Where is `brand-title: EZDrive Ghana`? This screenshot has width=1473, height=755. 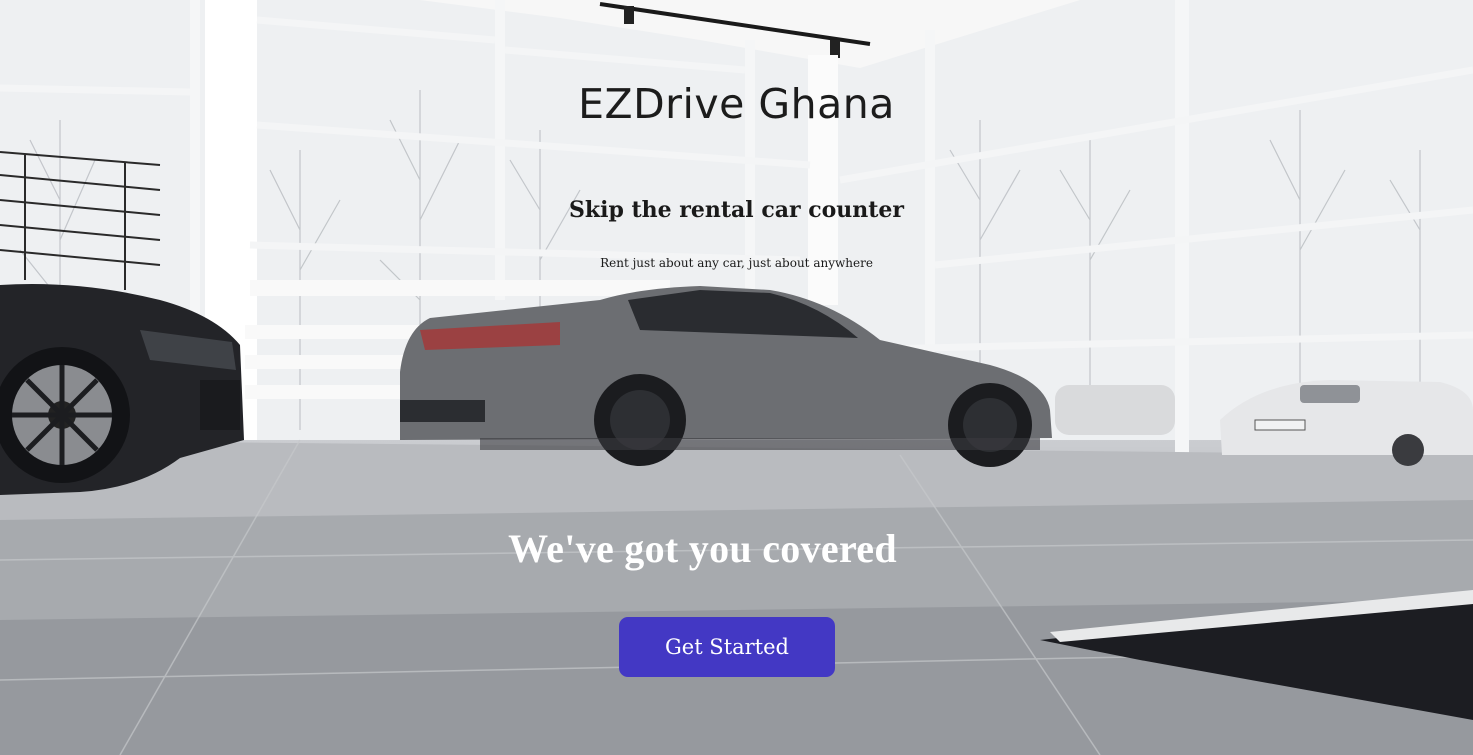 brand-title: EZDrive Ghana is located at coordinates (736, 104).